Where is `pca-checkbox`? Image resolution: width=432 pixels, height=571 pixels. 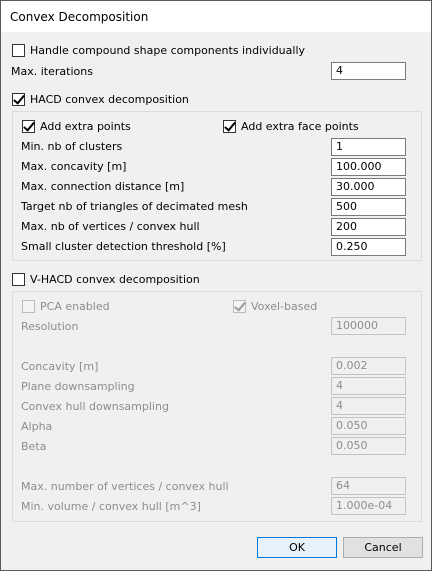 pca-checkbox is located at coordinates (28, 306).